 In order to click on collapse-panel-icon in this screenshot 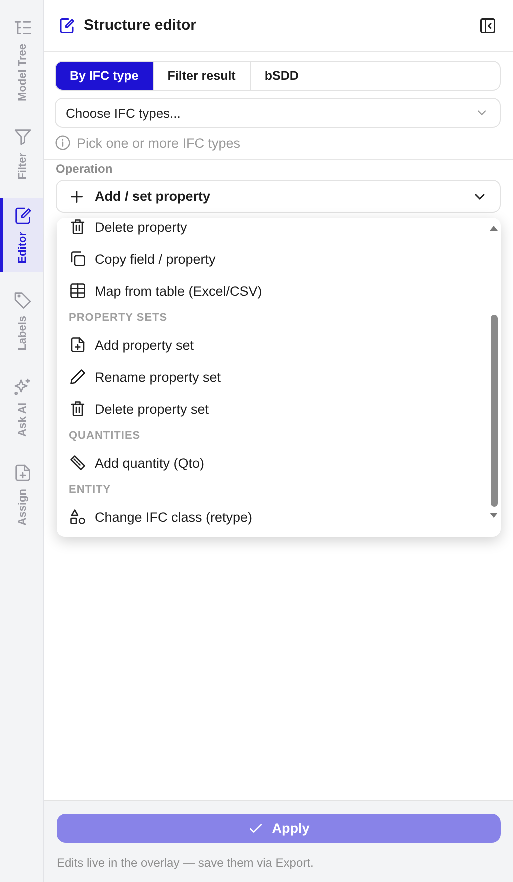, I will do `click(488, 25)`.